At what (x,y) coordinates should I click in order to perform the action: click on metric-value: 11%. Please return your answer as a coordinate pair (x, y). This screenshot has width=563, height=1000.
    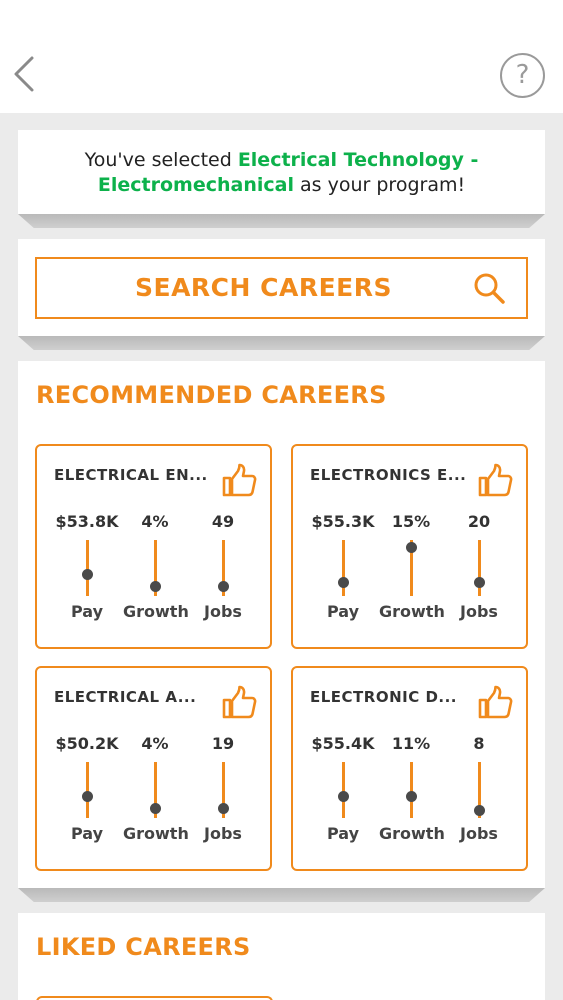
    Looking at the image, I should click on (411, 743).